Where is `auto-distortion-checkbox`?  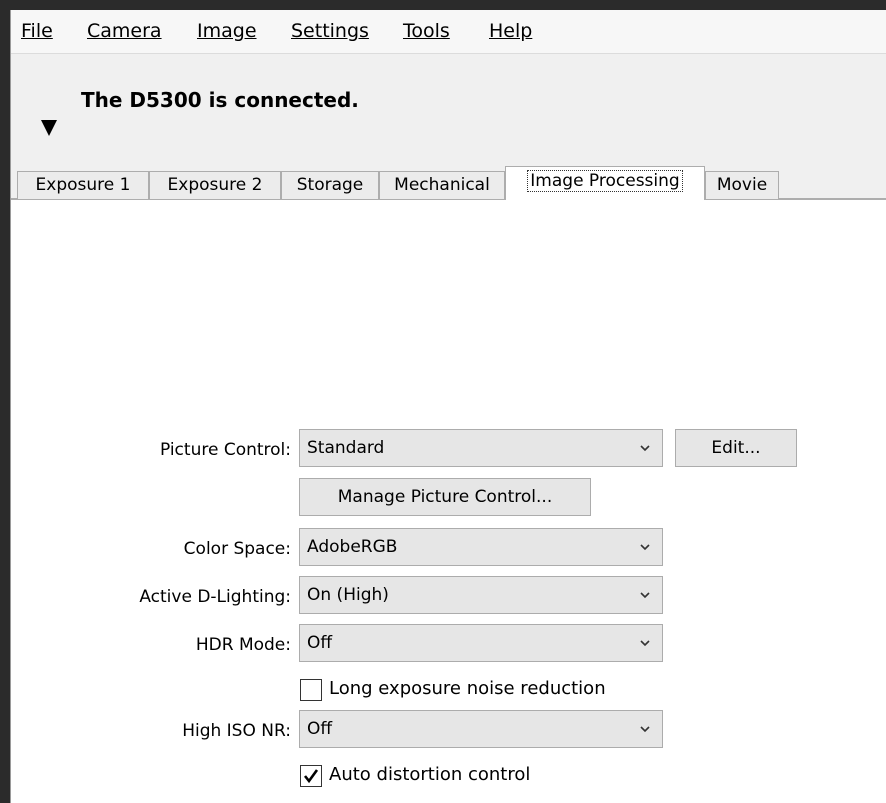 auto-distortion-checkbox is located at coordinates (311, 776).